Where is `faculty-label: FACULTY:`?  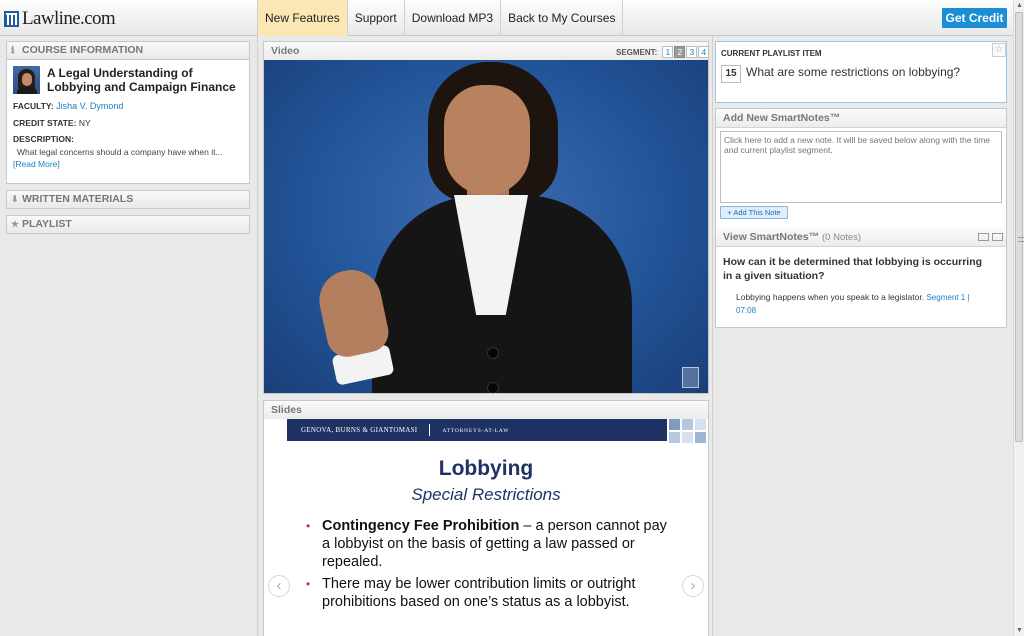
faculty-label: FACULTY: is located at coordinates (33, 106).